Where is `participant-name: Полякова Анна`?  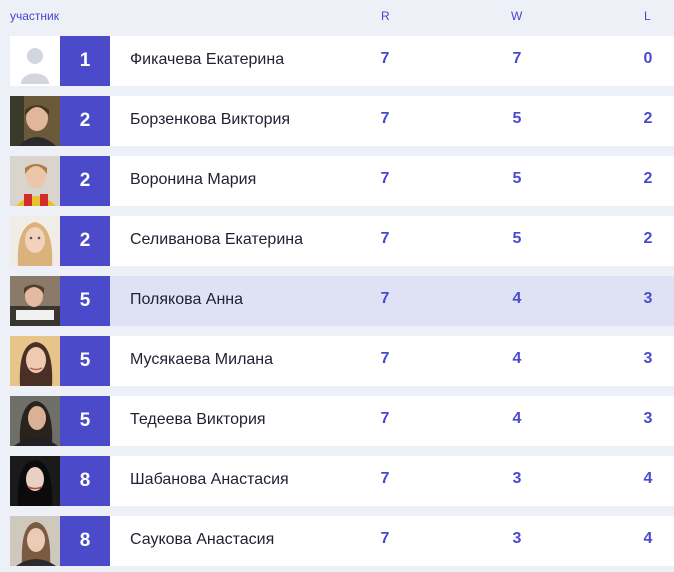 participant-name: Полякова Анна is located at coordinates (186, 300).